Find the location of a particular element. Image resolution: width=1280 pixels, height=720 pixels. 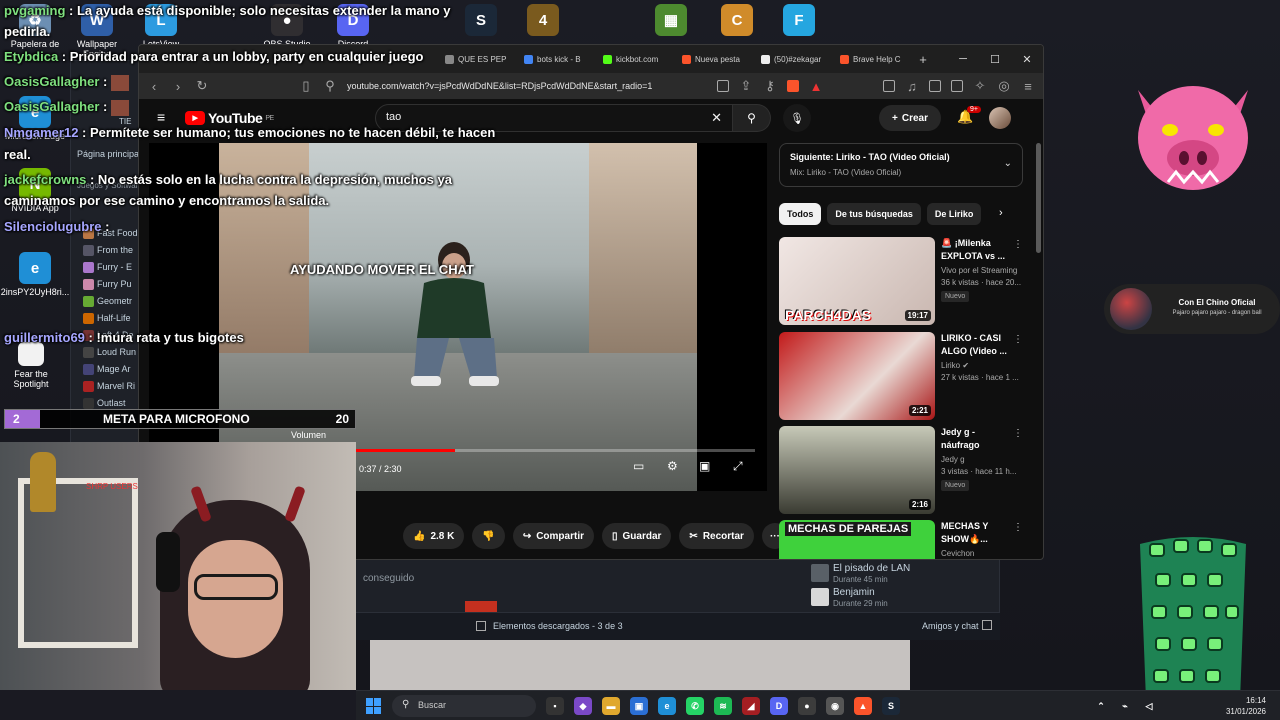

steam-icon: S is located at coordinates (891, 706).